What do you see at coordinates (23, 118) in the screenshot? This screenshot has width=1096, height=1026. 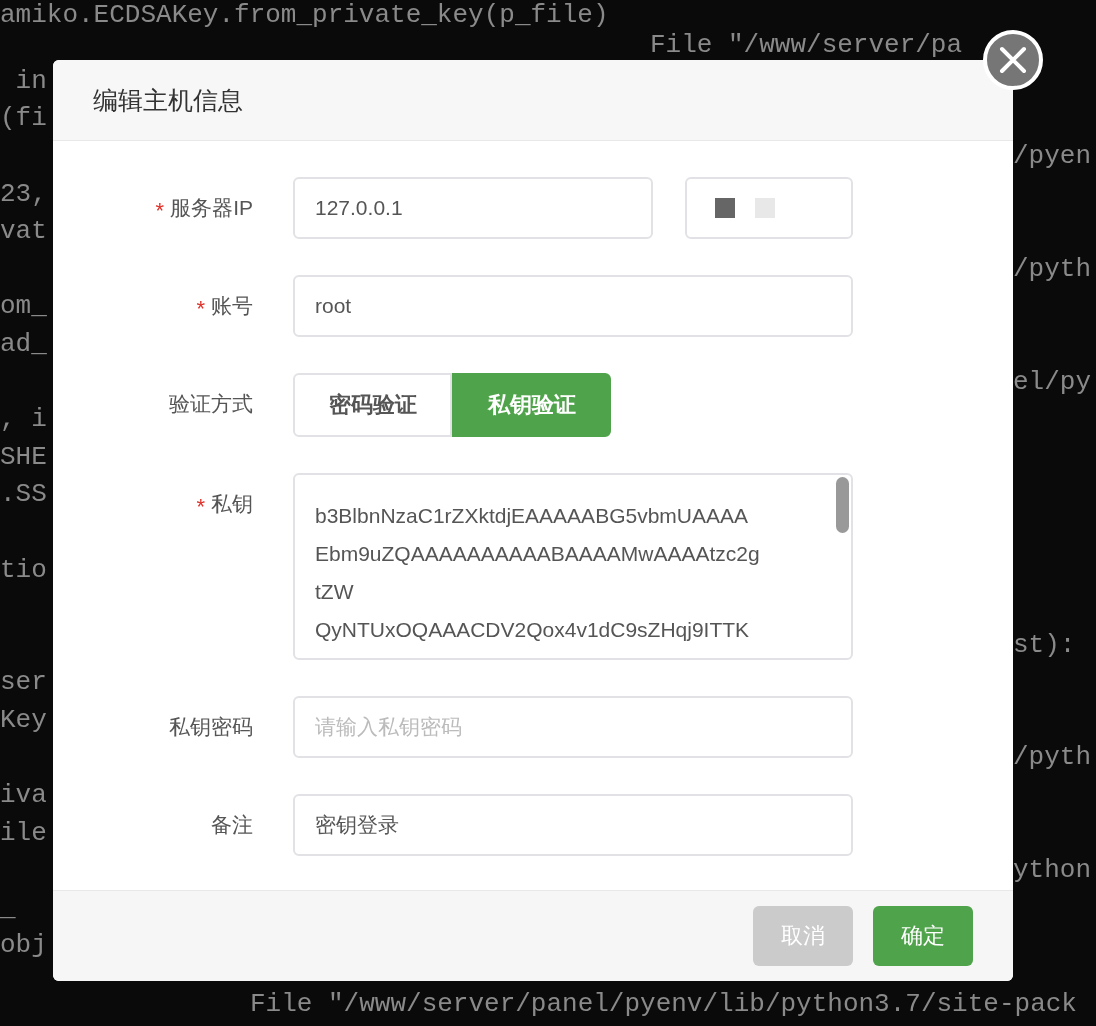 I see `terminal-text: (fi` at bounding box center [23, 118].